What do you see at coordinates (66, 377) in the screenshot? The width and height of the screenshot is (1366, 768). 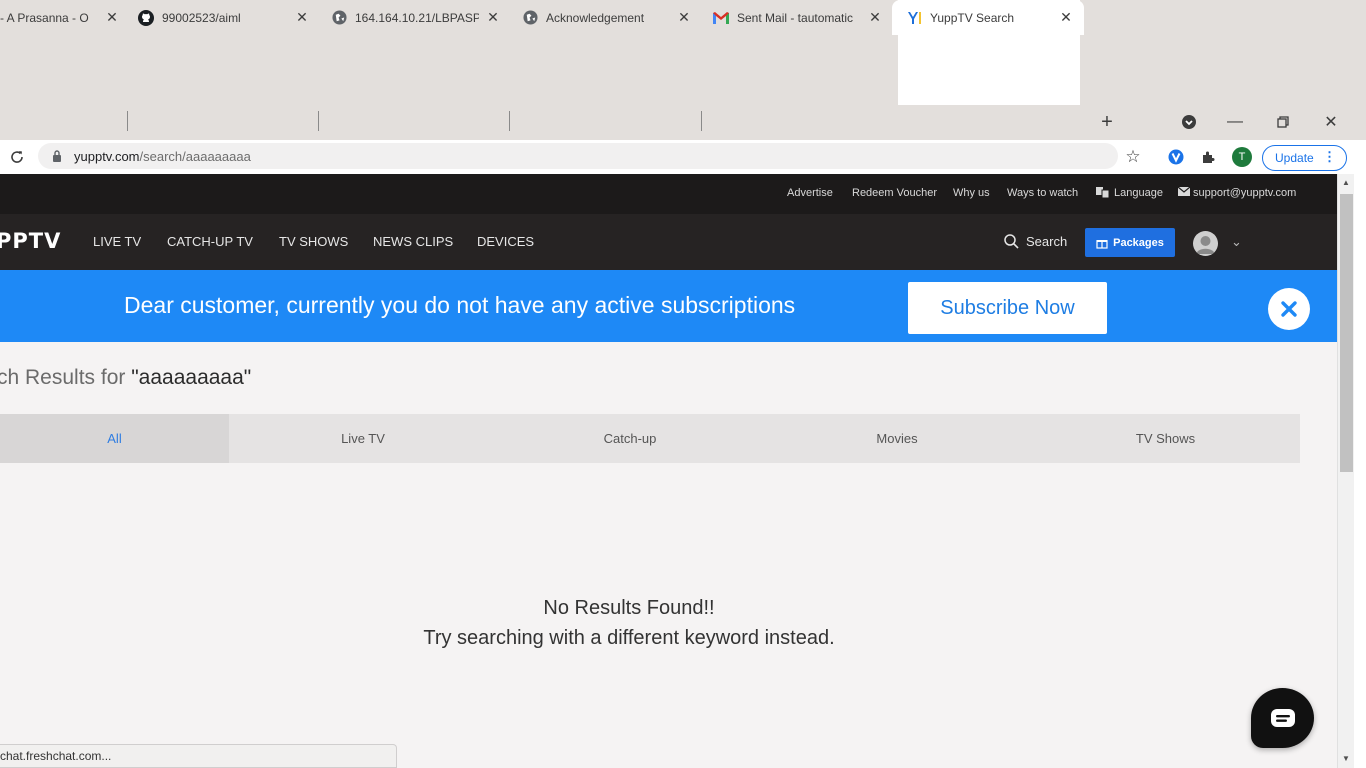 I see `results-heading-prefix: rch Results for` at bounding box center [66, 377].